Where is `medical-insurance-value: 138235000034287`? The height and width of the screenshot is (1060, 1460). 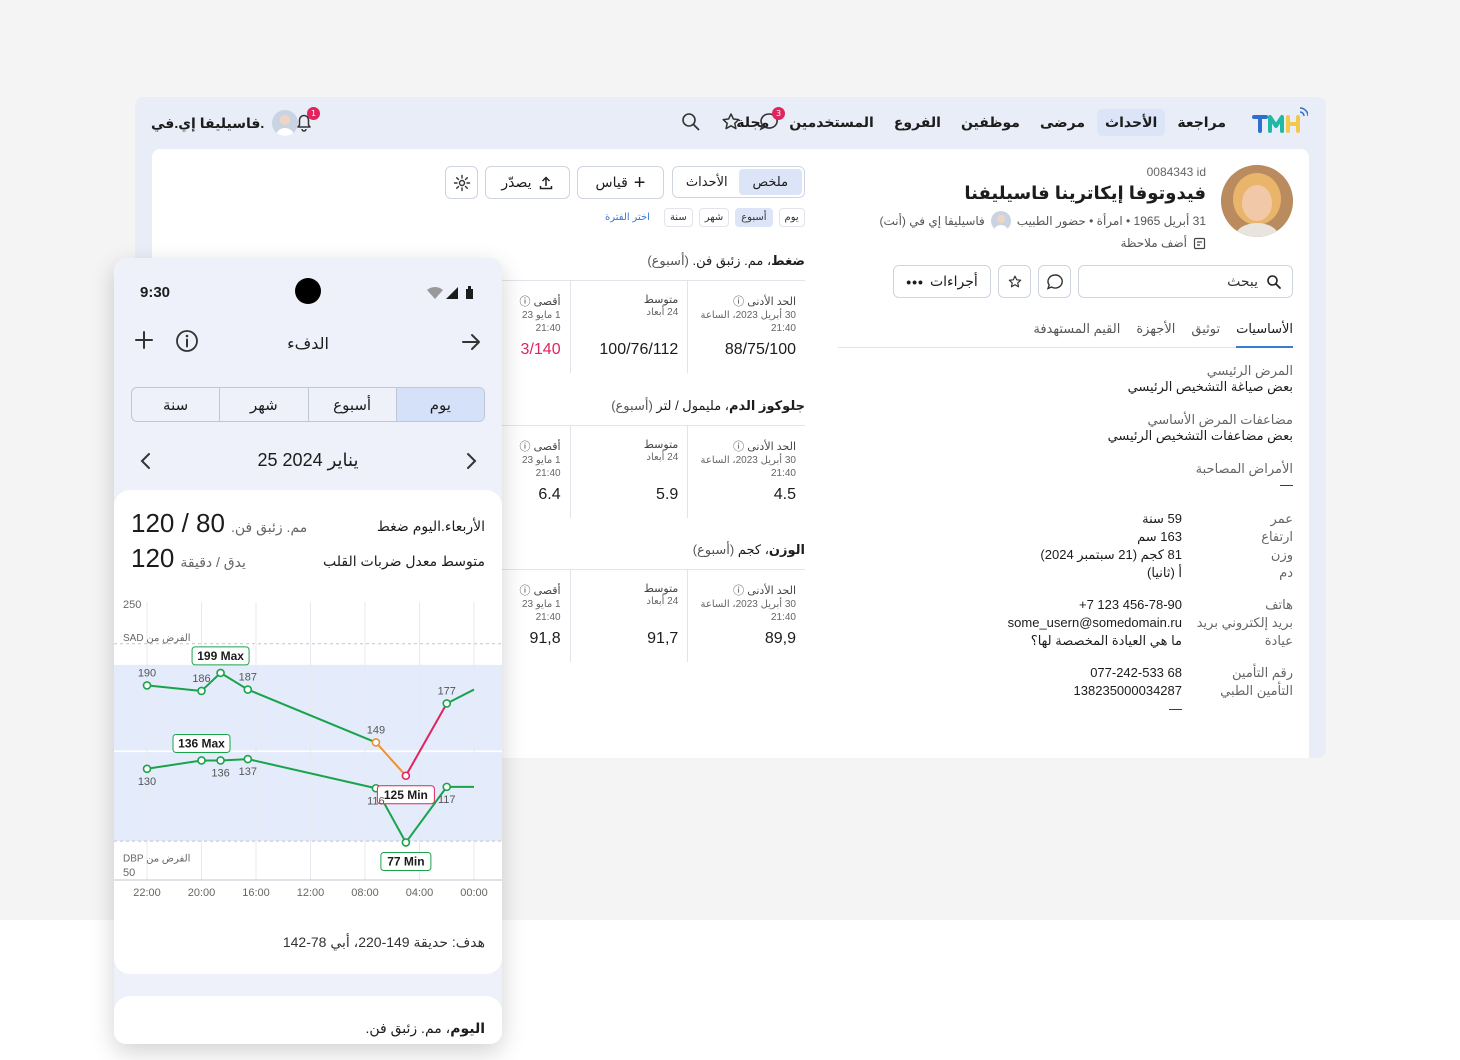 medical-insurance-value: 138235000034287 is located at coordinates (1127, 690).